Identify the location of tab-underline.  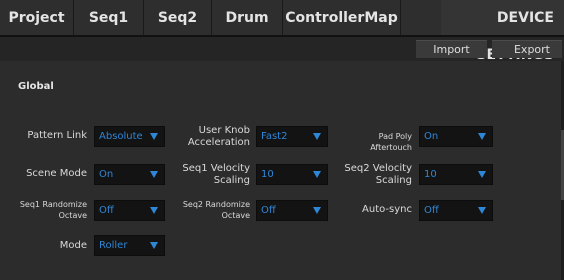
(282, 36).